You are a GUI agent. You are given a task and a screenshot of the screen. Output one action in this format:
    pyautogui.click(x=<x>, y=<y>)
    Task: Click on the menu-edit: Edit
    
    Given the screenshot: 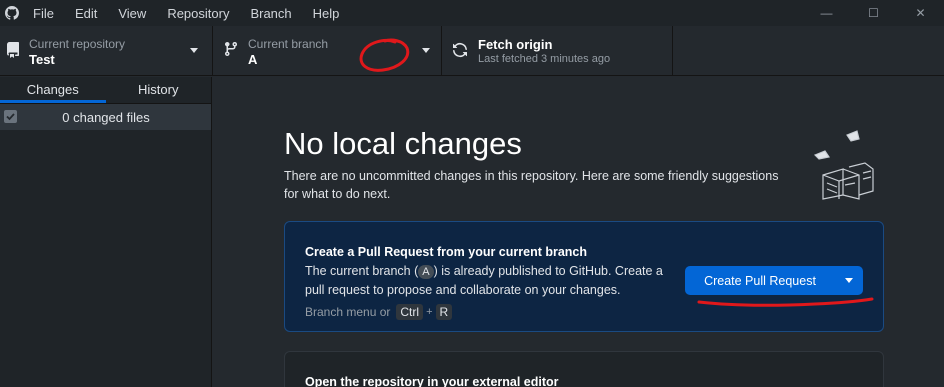 What is the action you would take?
    pyautogui.click(x=86, y=13)
    